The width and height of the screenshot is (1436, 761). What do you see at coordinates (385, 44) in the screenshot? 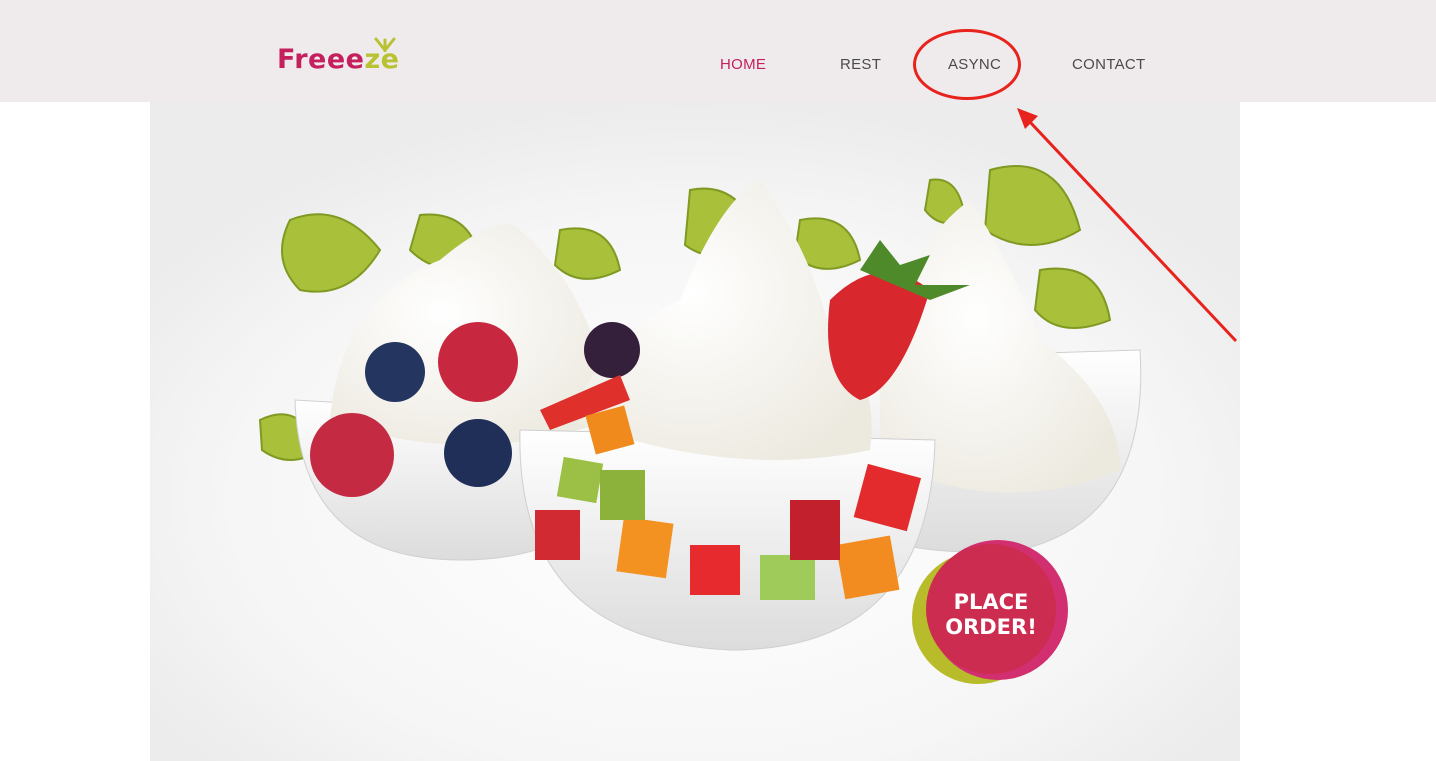
I see `sprout-icon` at bounding box center [385, 44].